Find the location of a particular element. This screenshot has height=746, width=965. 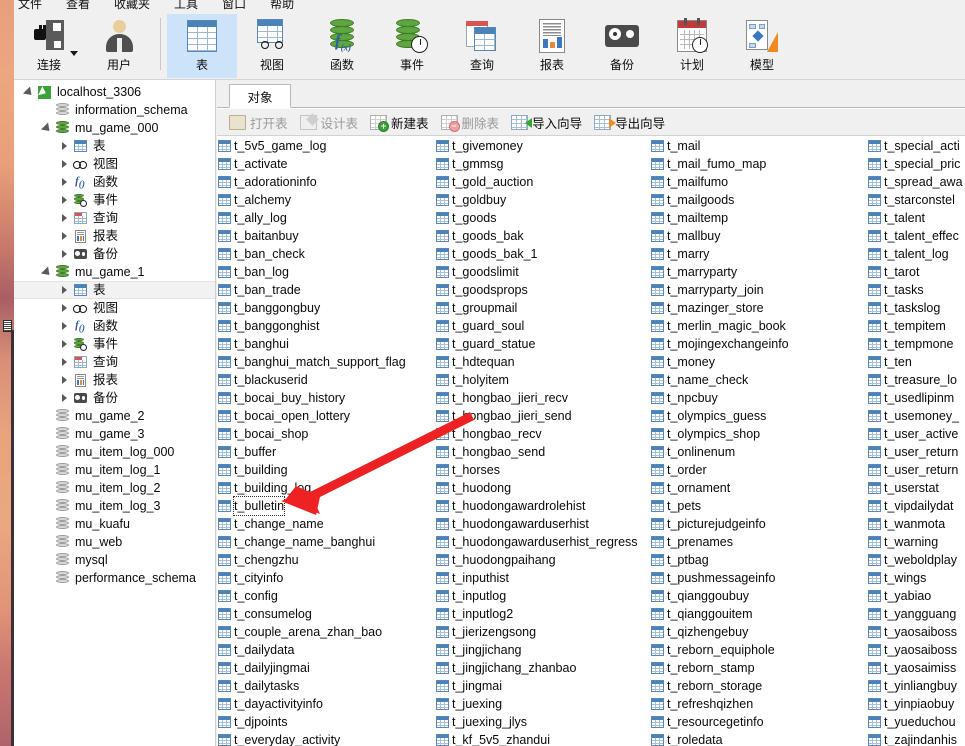

table-list-item: t_olympics_shop is located at coordinates (758, 434).